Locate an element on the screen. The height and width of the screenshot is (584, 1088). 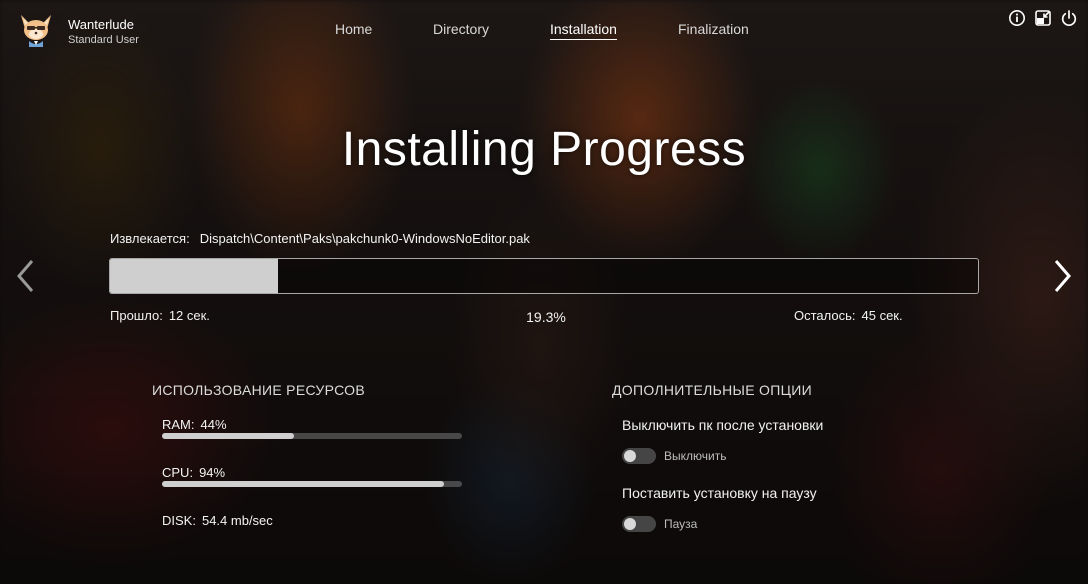
remaining-label: Осталось: is located at coordinates (825, 315).